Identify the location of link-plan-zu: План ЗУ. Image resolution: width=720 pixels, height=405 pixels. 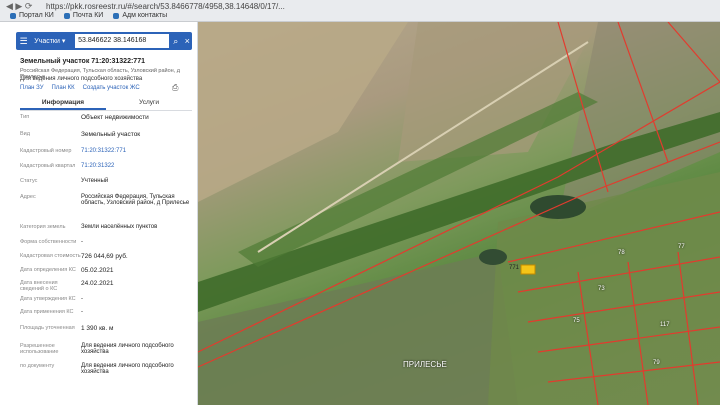
(32, 88).